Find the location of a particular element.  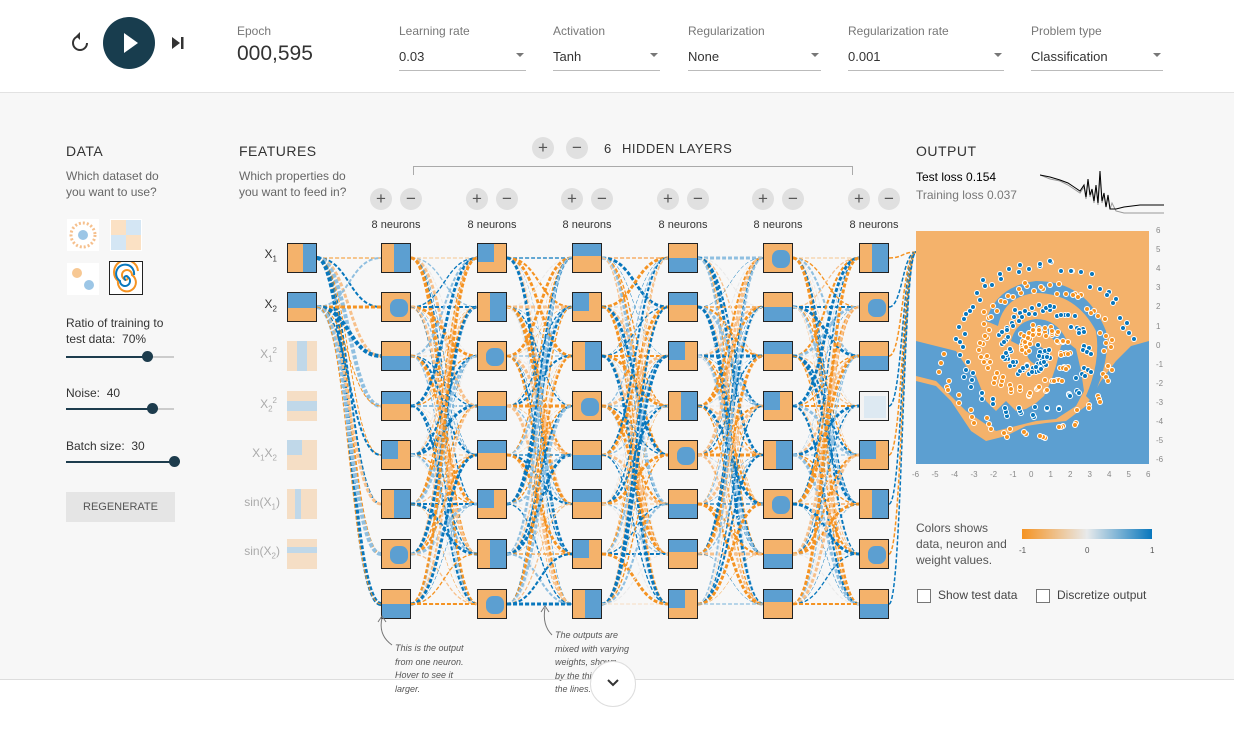

step-icon is located at coordinates (178, 43).